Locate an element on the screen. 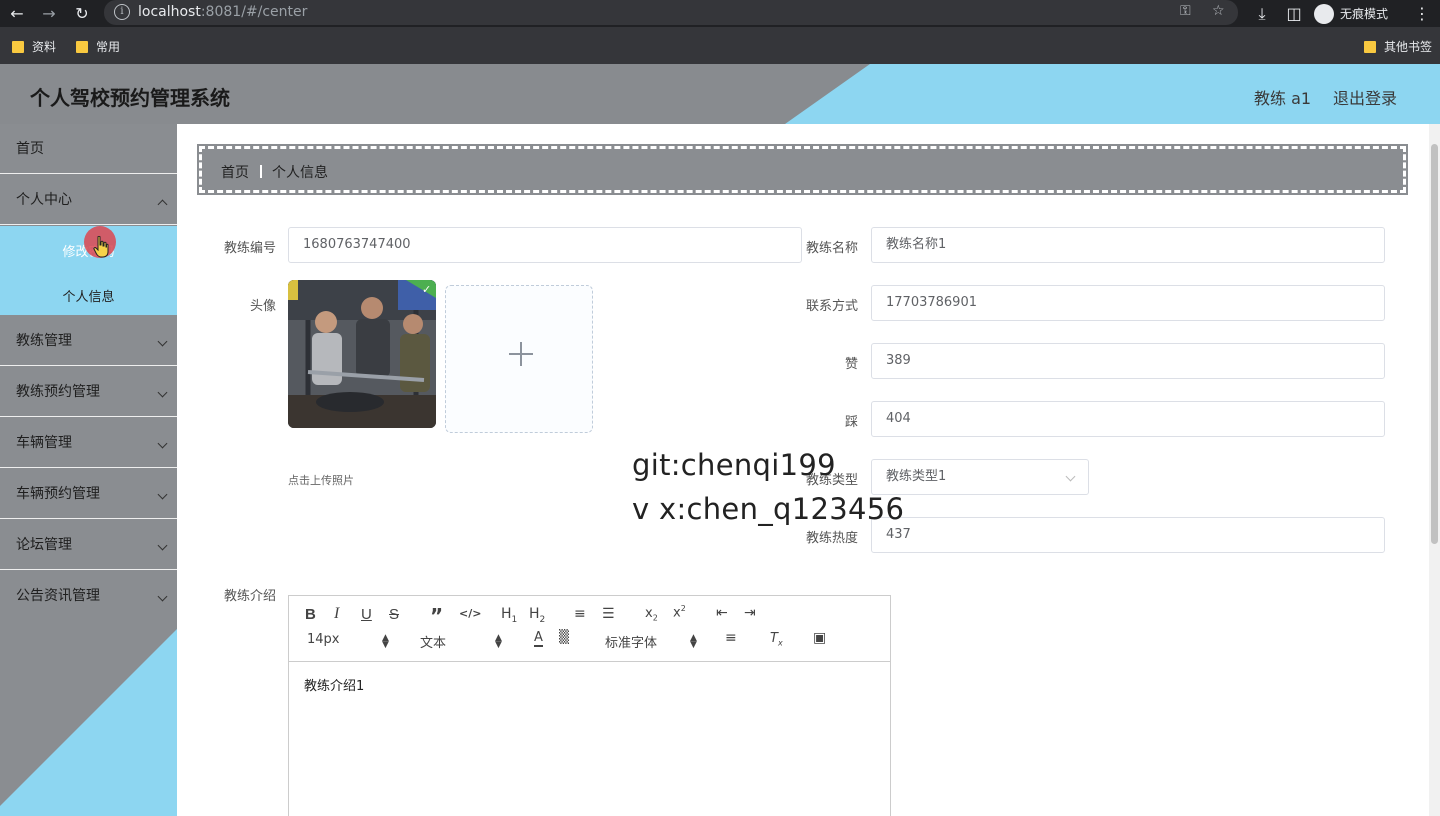 This screenshot has height=816, width=1440. blockquote-icon: ” is located at coordinates (436, 616).